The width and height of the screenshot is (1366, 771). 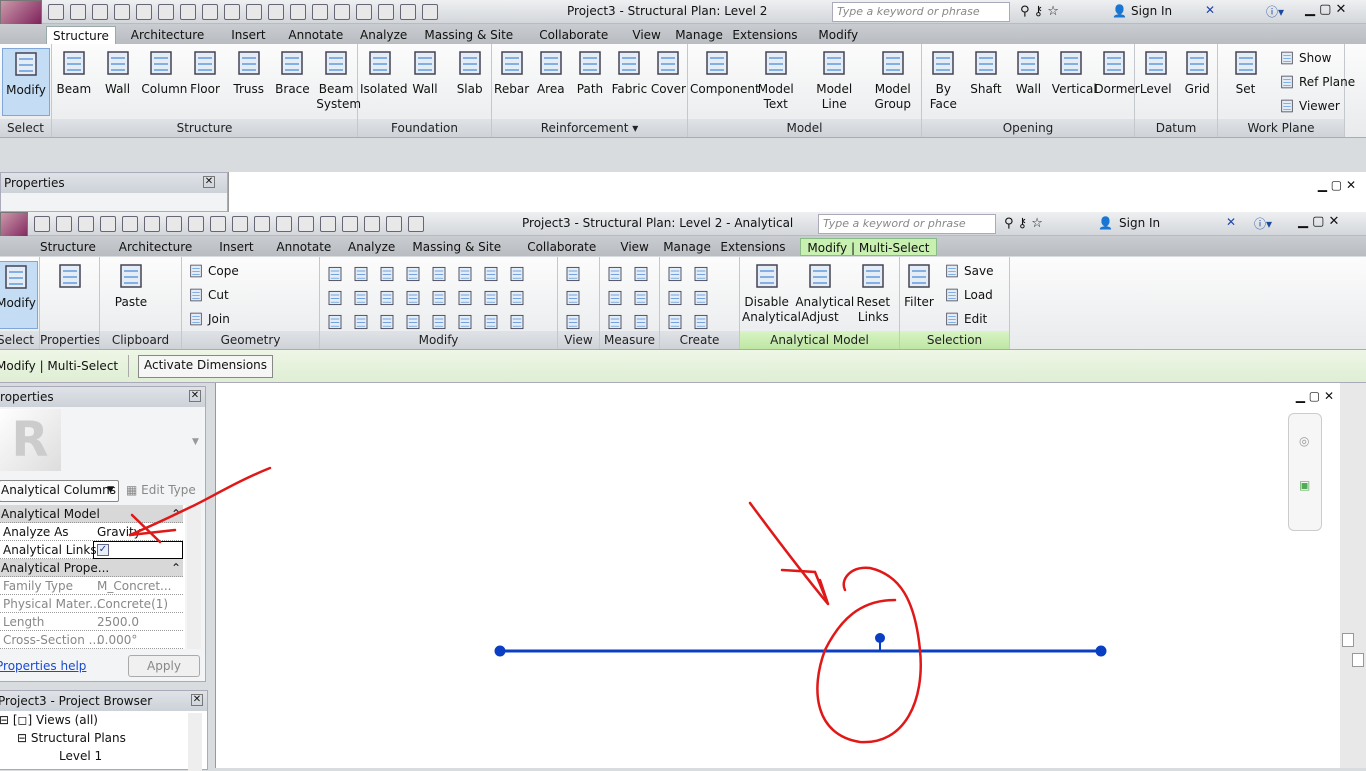 I want to click on property-row: Physical Mater... Concrete(1), so click(x=91, y=604).